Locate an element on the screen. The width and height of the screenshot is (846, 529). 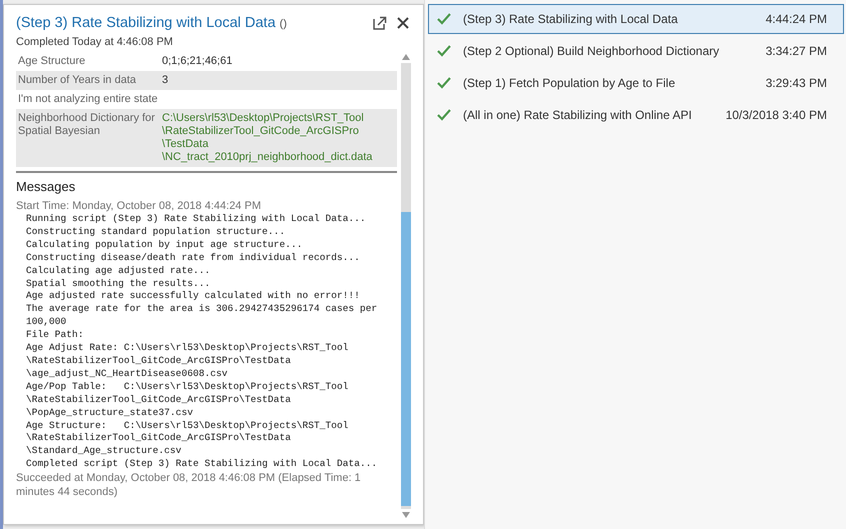
parameter-value: 3 is located at coordinates (166, 80).